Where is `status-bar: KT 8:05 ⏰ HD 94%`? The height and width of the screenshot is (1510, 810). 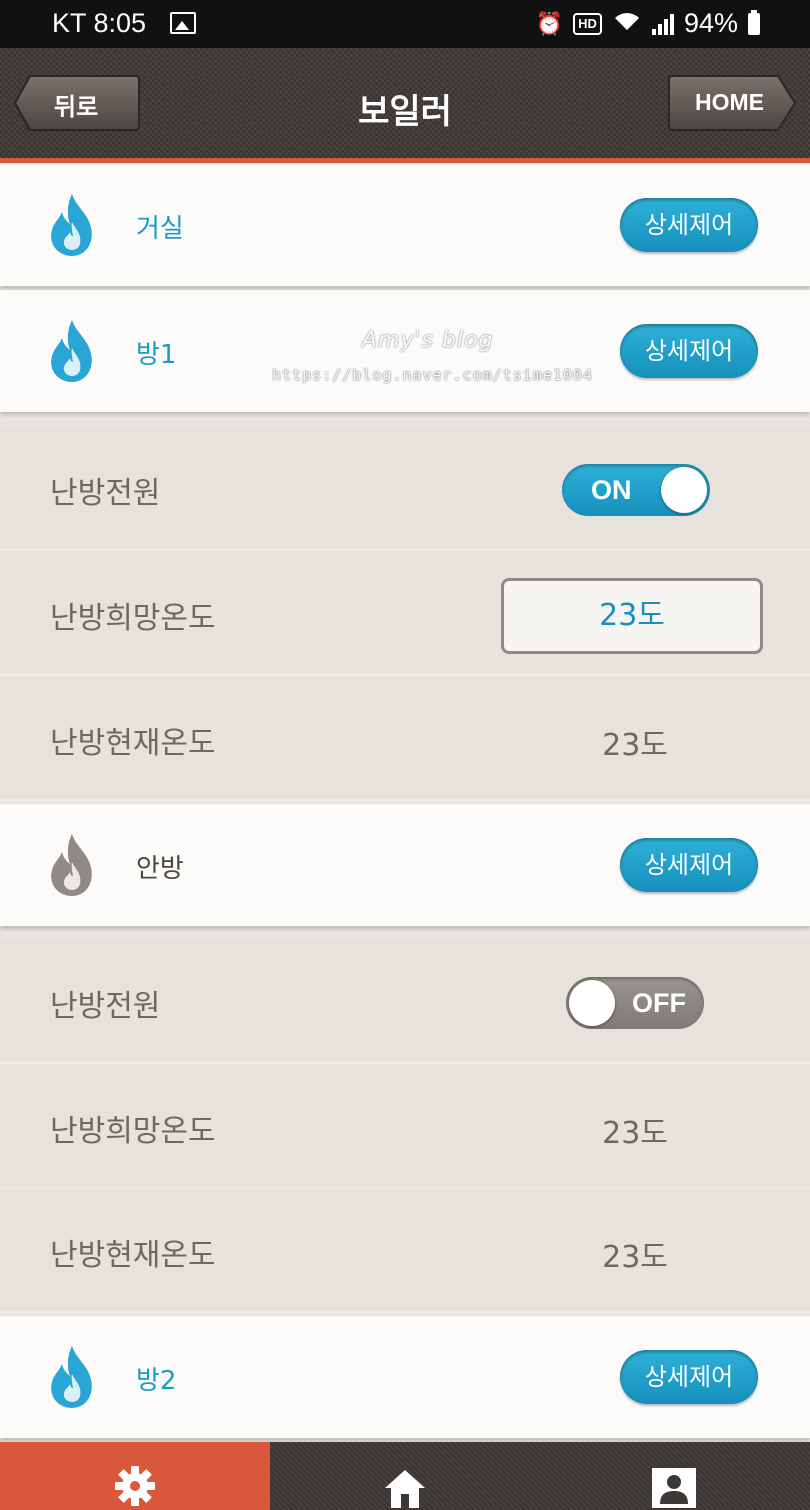
status-bar: KT 8:05 ⏰ HD 94% is located at coordinates (405, 24).